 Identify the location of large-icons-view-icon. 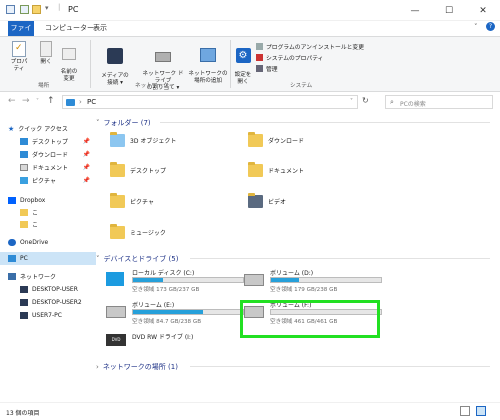
(481, 411).